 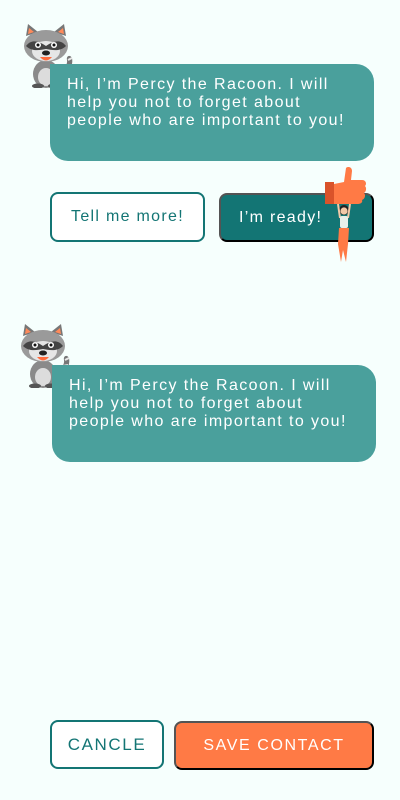 I want to click on cancel-button: CANCLE, so click(x=107, y=744).